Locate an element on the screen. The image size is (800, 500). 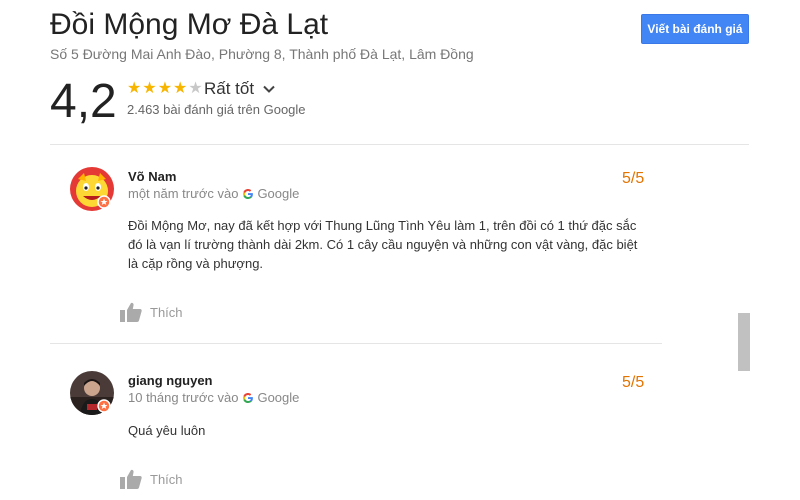
review-meta: một năm trước vào Google is located at coordinates (213, 193).